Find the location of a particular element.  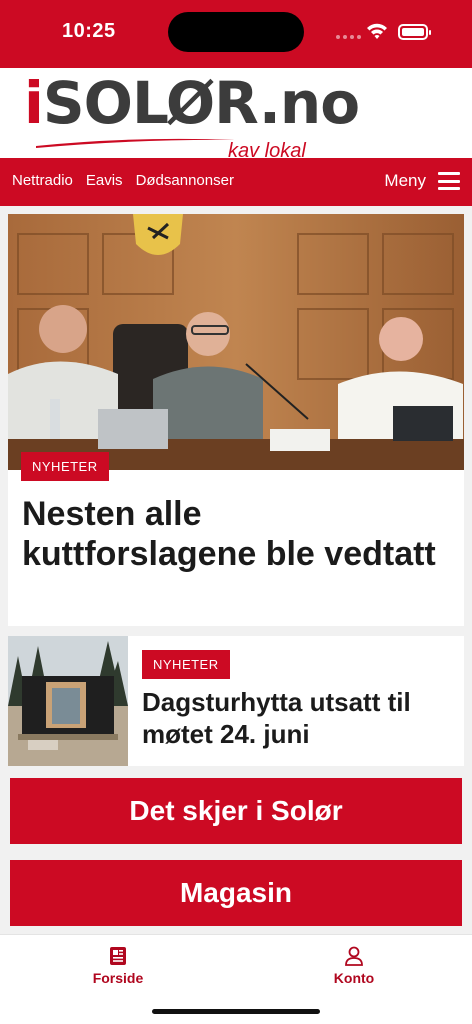

dynamic-island is located at coordinates (236, 32).